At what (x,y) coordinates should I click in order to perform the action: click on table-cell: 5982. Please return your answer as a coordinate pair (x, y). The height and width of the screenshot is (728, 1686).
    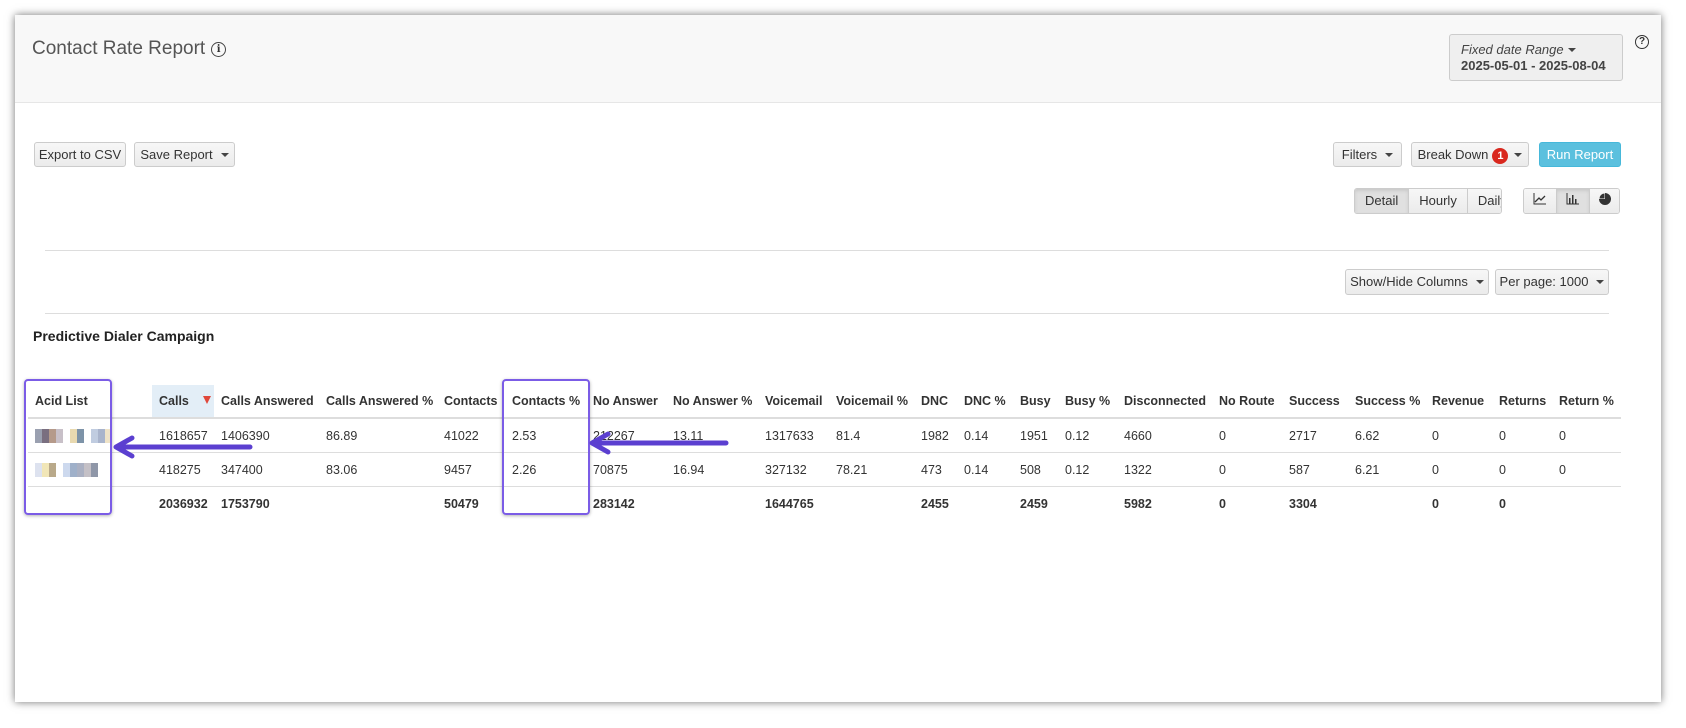
    Looking at the image, I should click on (1138, 503).